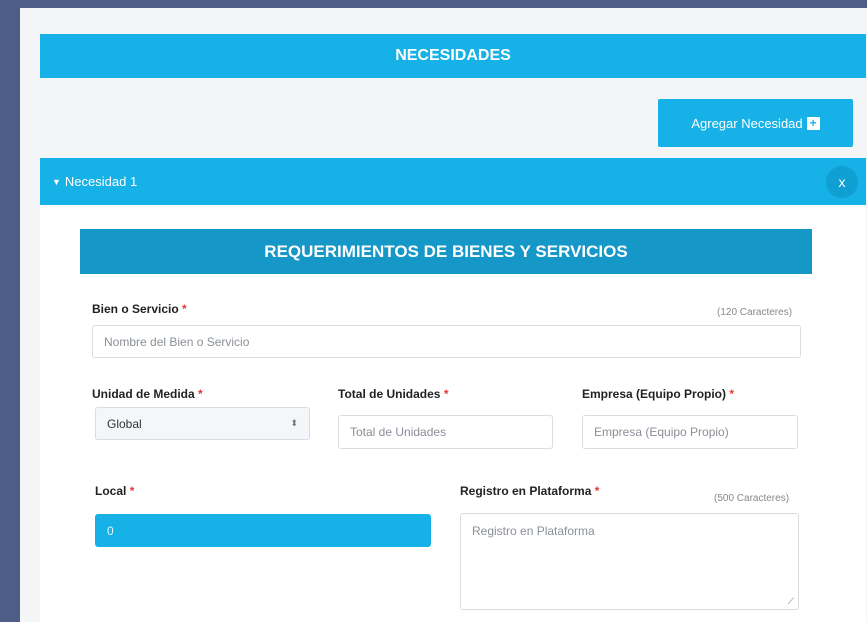 The width and height of the screenshot is (867, 622). I want to click on form-title-bar: REQUERIMIENTOS DE BIENES Y SERVICIOS, so click(446, 251).